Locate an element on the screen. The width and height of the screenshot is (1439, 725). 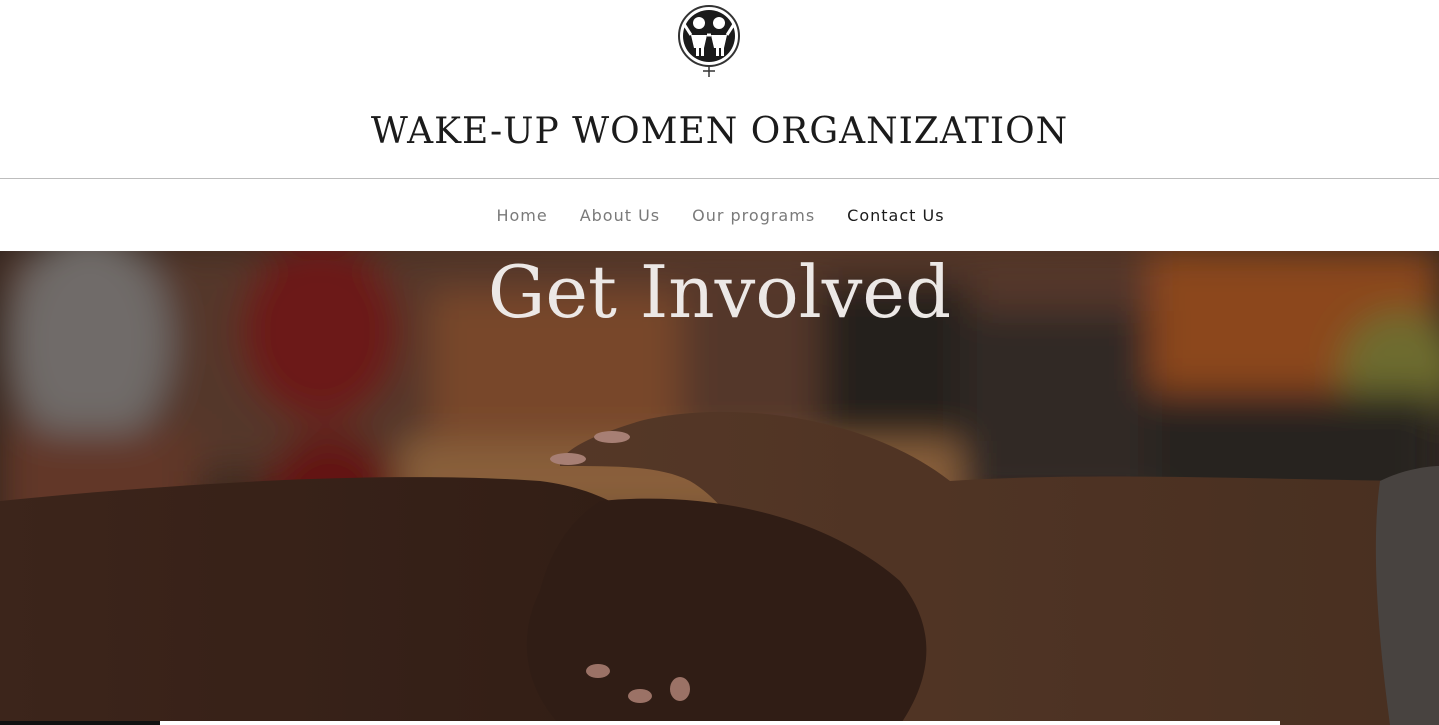
nav-item-contact-us: Contact Us is located at coordinates (895, 215).